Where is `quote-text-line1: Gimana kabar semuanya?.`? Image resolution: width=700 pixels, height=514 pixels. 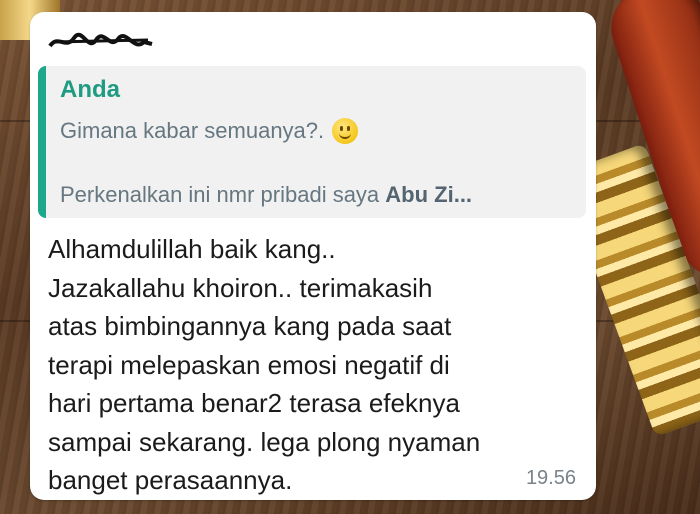 quote-text-line1: Gimana kabar semuanya?. is located at coordinates (209, 131).